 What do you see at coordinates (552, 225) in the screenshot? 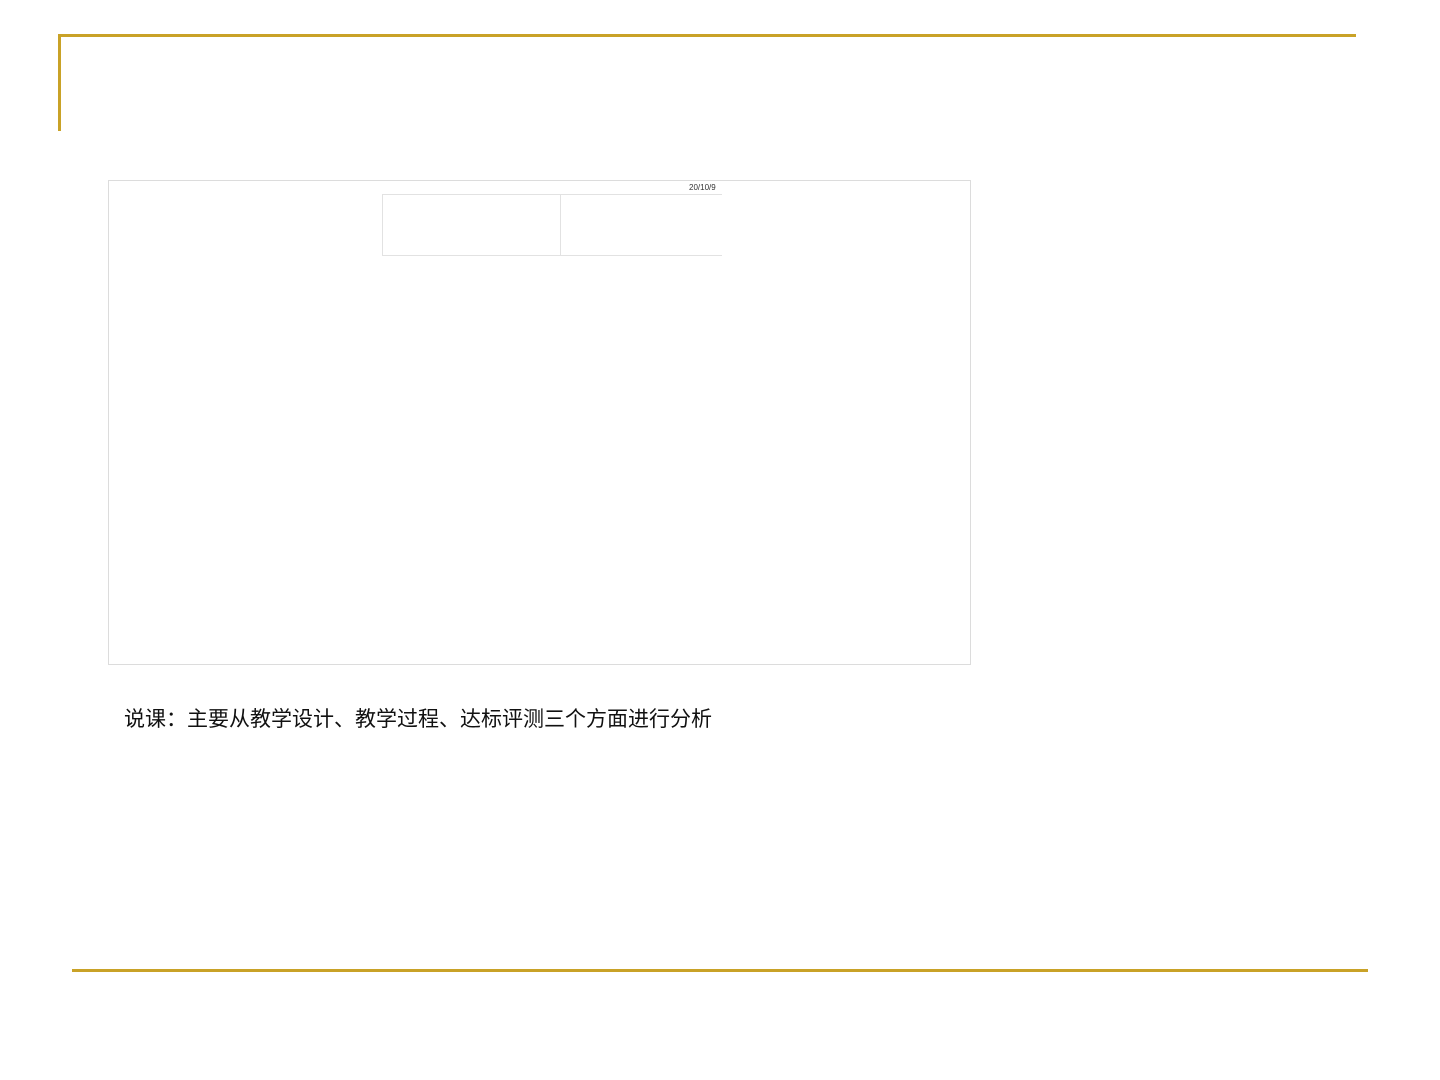
I see `embedded-table` at bounding box center [552, 225].